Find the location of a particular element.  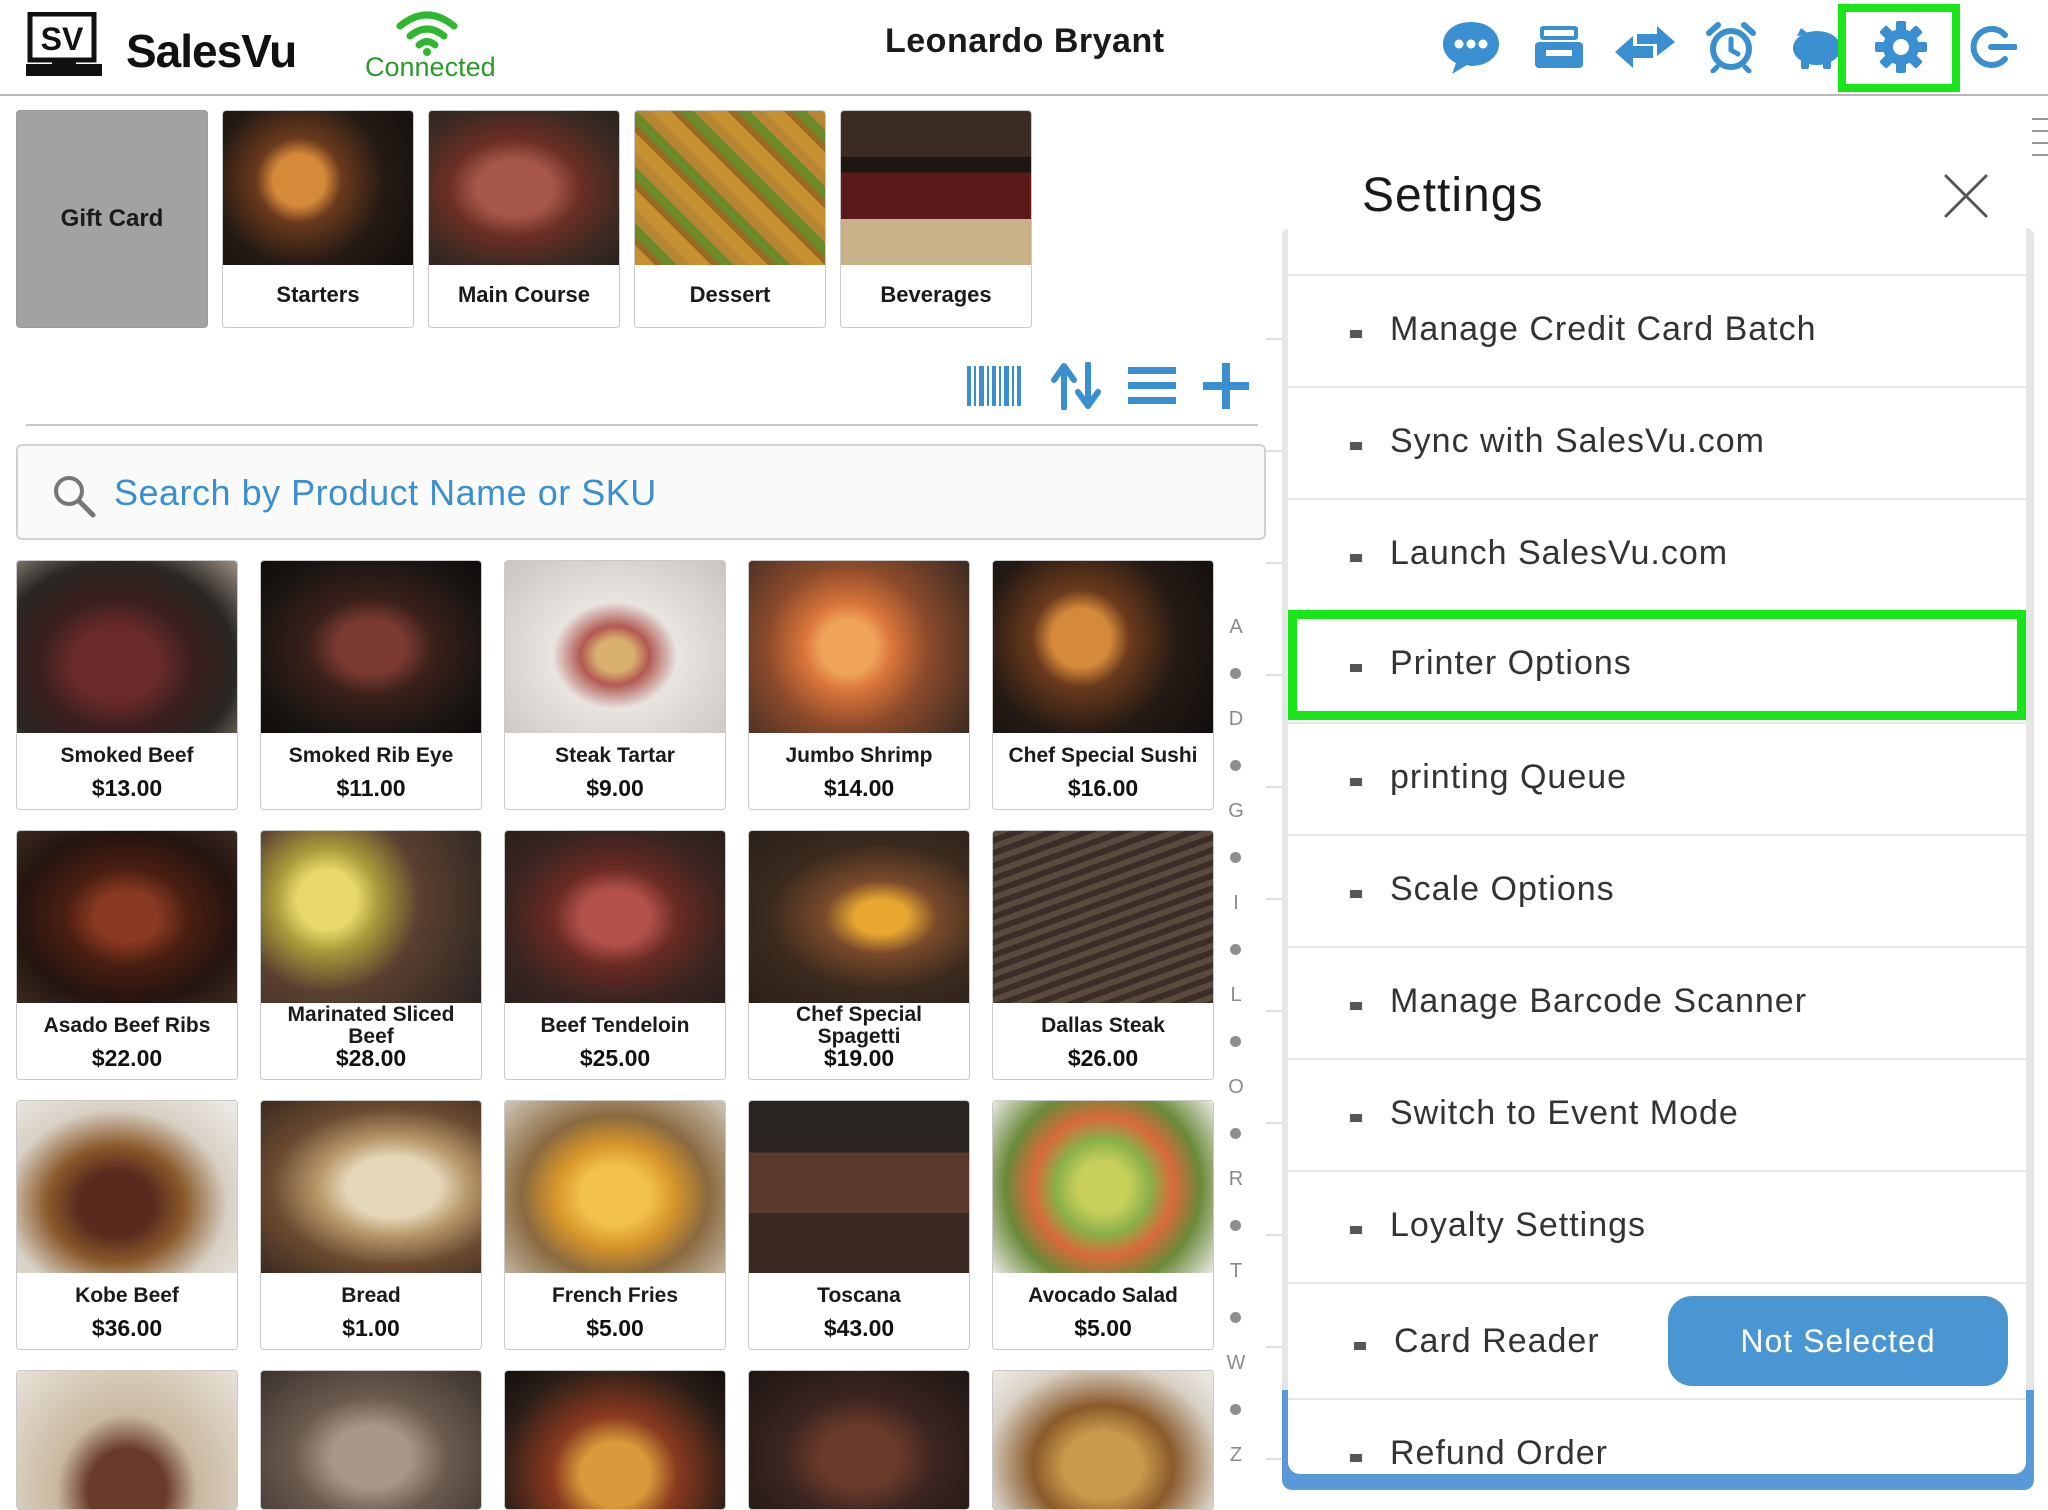

sort-icon is located at coordinates (1076, 386).